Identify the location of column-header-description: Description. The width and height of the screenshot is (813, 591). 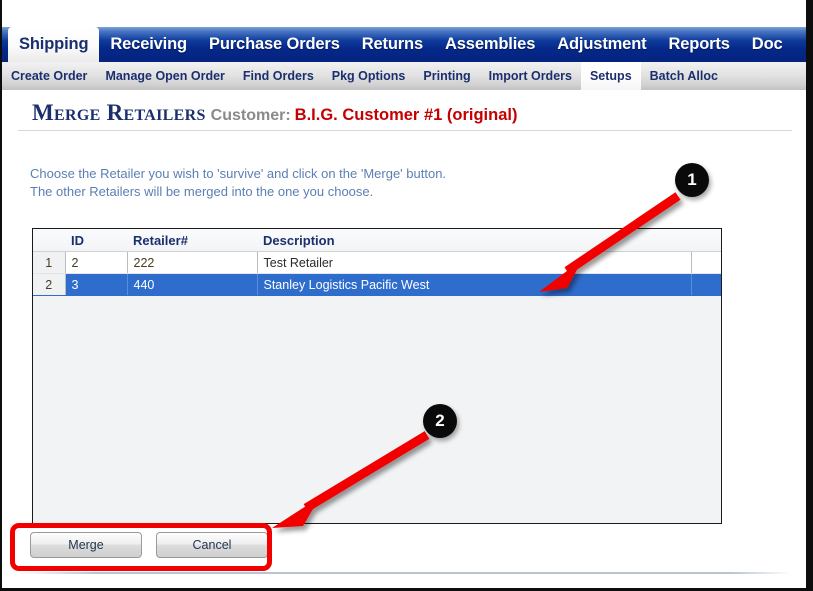
(474, 240).